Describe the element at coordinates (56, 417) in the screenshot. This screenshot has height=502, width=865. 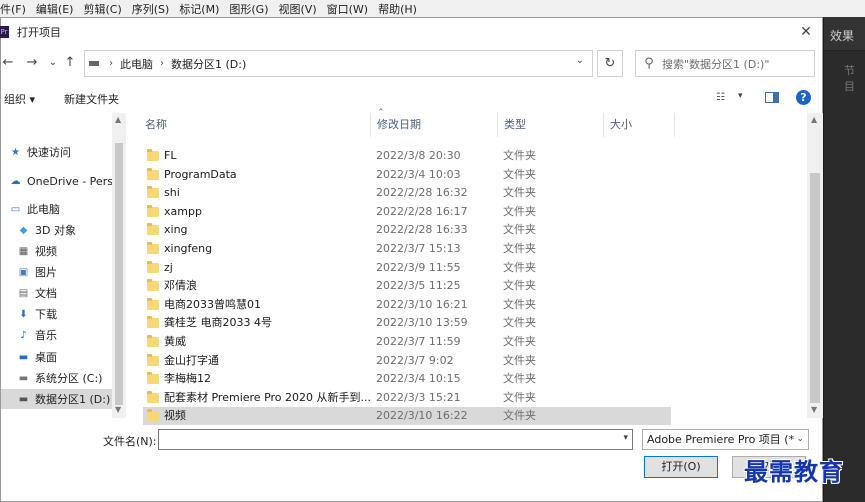
I see `nav-item: ⊞网络` at that location.